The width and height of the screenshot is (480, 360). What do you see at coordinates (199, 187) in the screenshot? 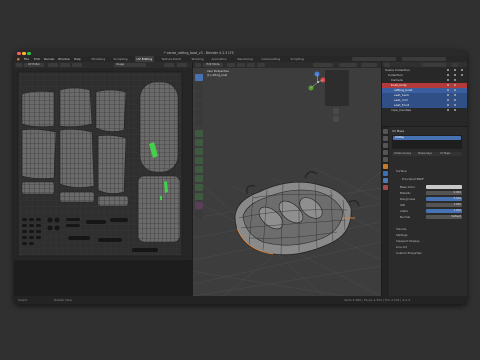
I see `spin-tool-button` at bounding box center [199, 187].